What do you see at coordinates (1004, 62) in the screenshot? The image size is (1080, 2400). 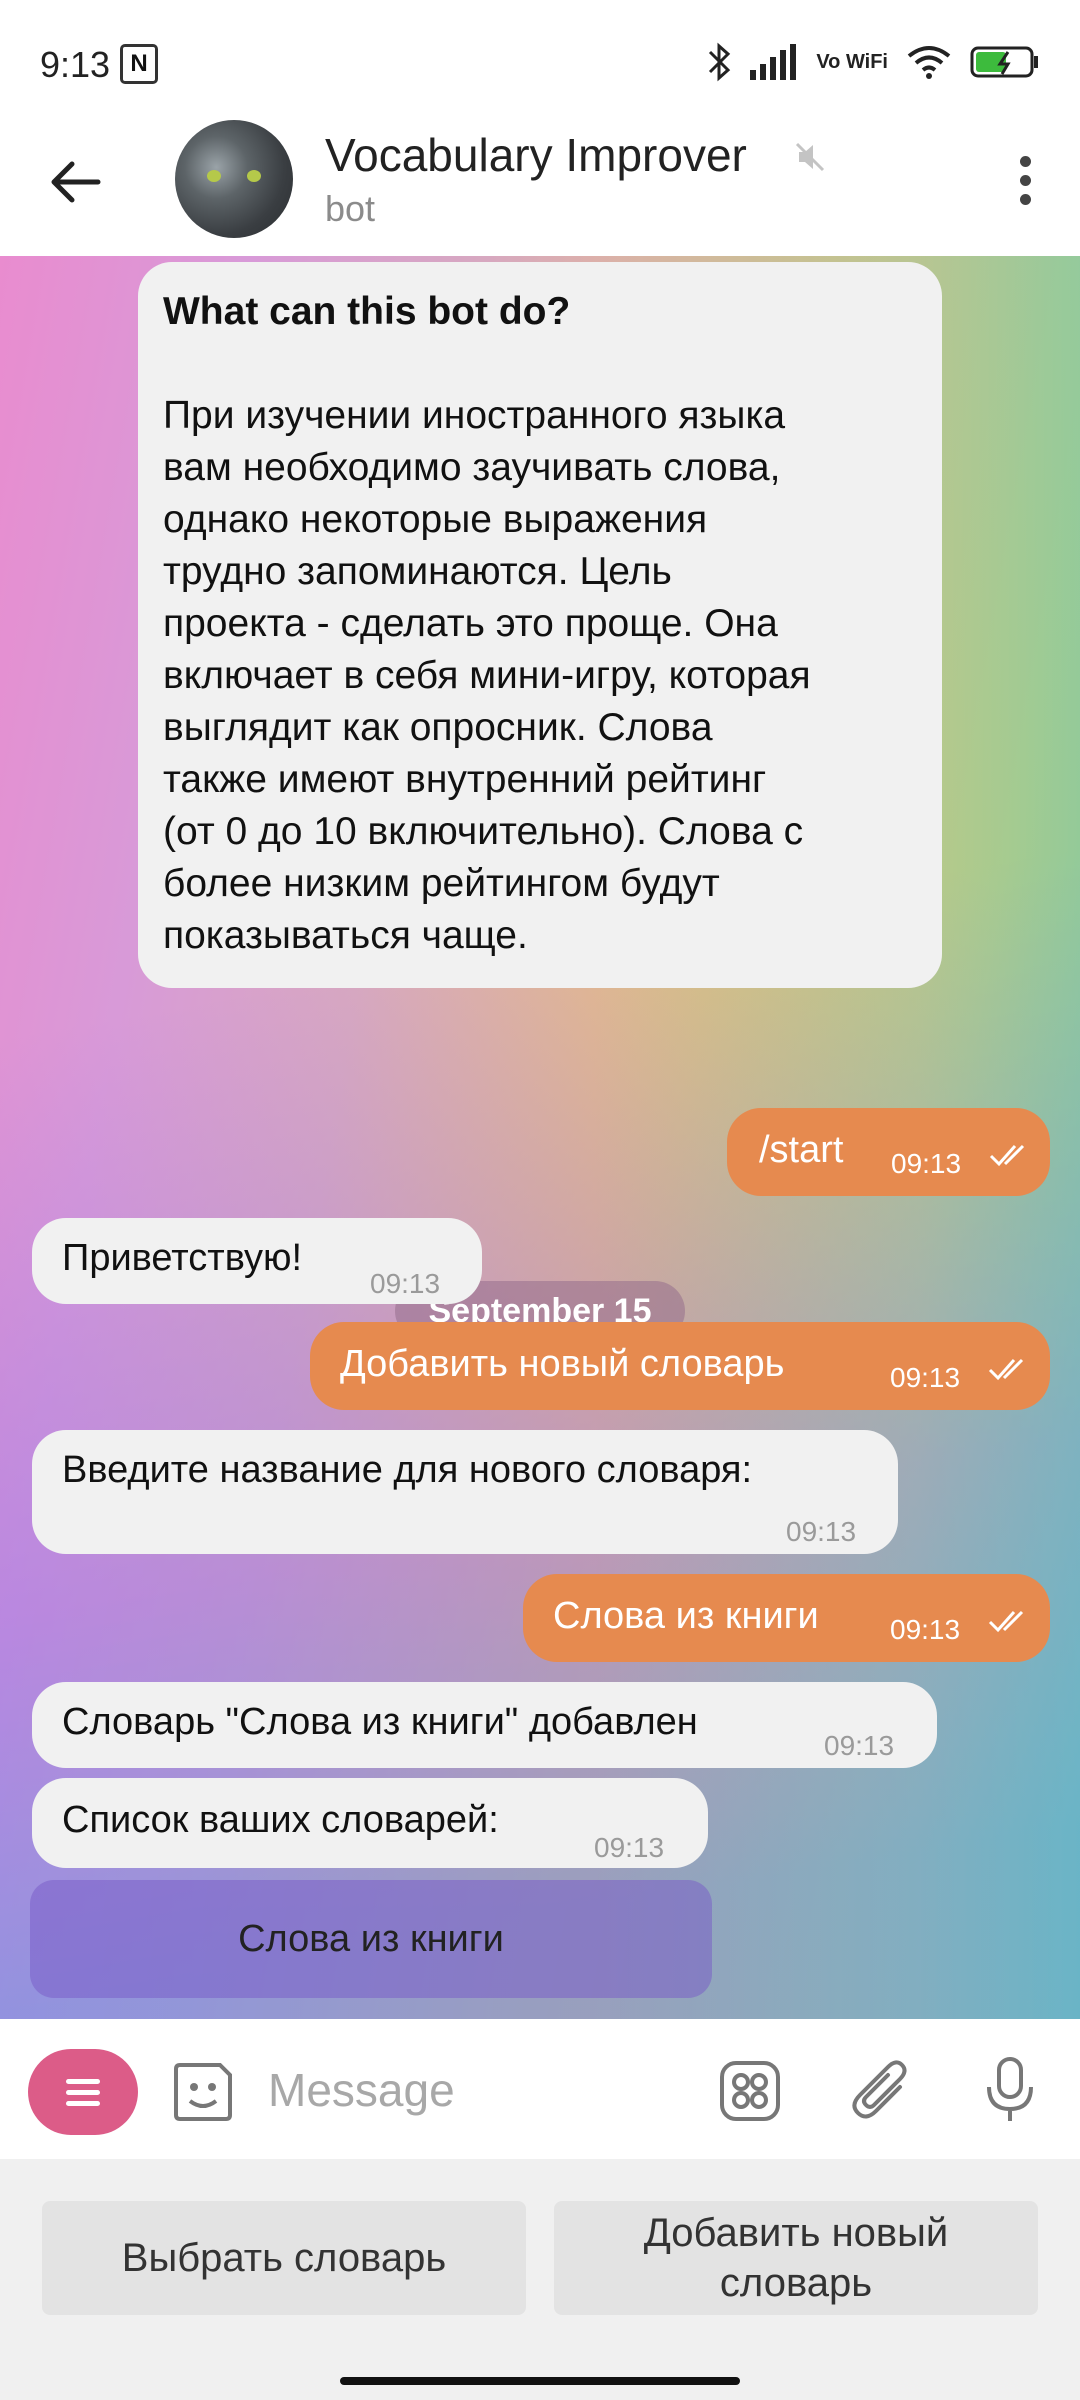 I see `battery-icon` at bounding box center [1004, 62].